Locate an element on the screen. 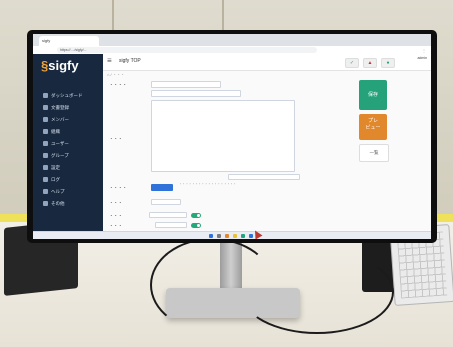  page-title: sigfy TOP is located at coordinates (130, 61).